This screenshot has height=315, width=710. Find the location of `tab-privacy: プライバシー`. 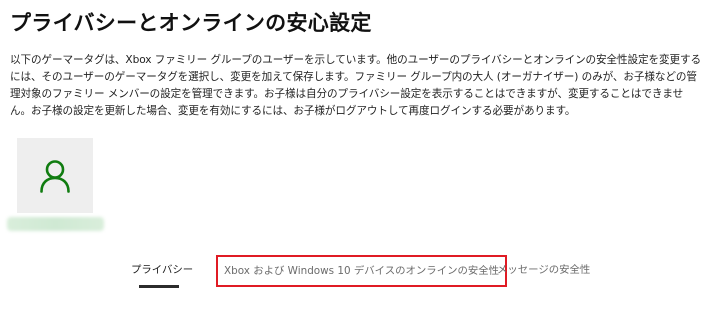

tab-privacy: プライバシー is located at coordinates (162, 273).